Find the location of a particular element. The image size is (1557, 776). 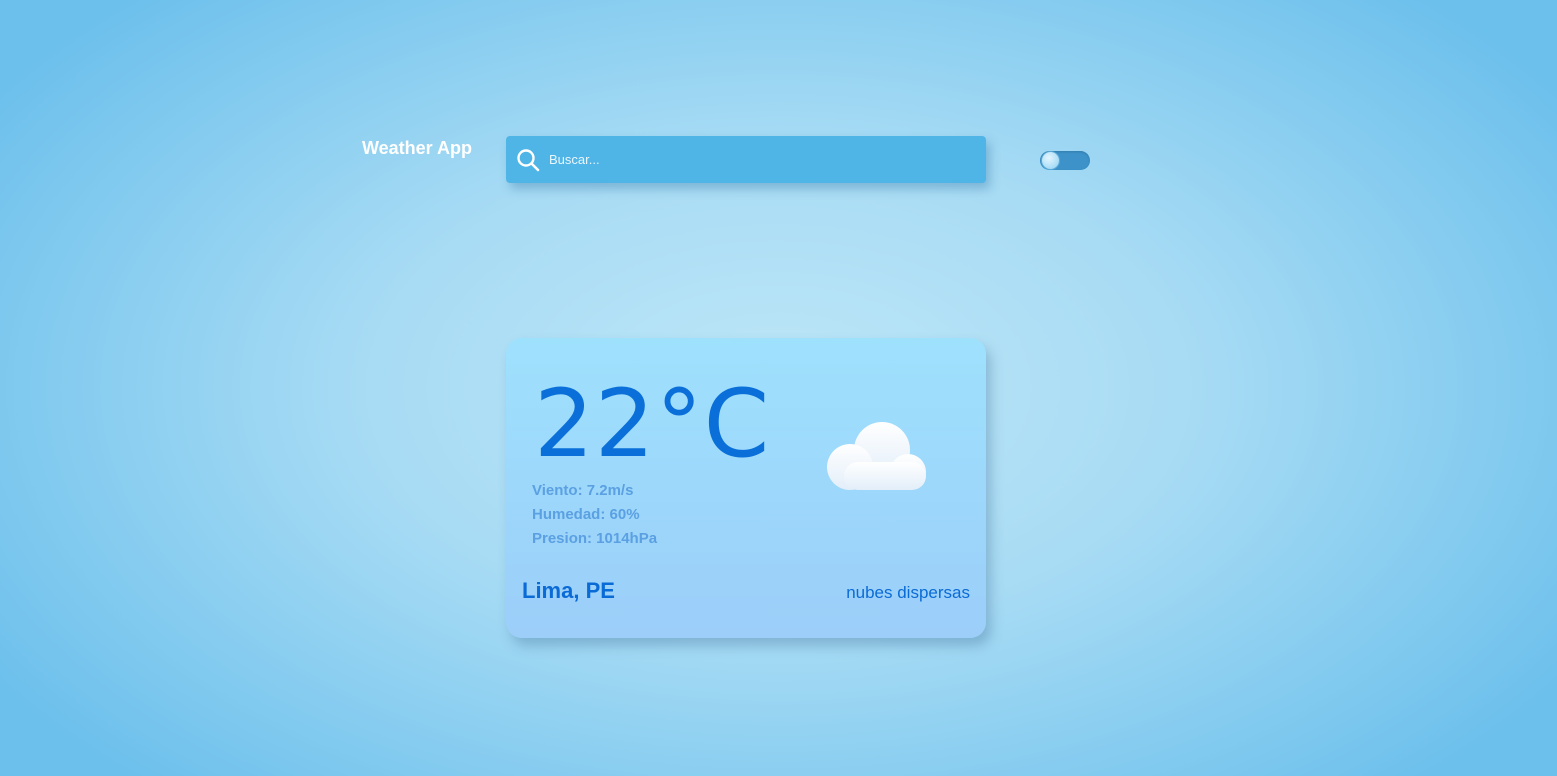

search-icon is located at coordinates (528, 160).